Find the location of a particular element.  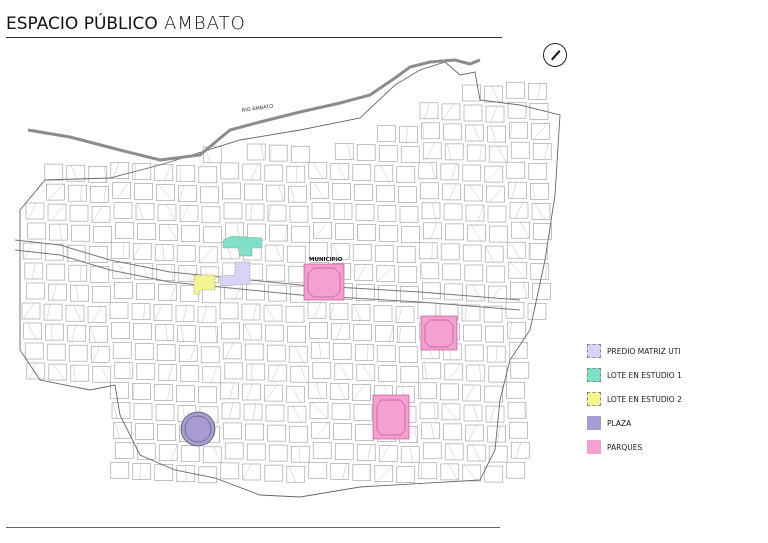

predio-matriz-uti is located at coordinates (235, 274).